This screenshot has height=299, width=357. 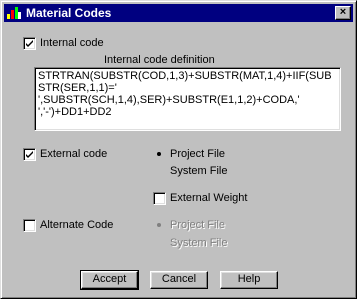 I want to click on alternate-system-file-radio, so click(x=159, y=243).